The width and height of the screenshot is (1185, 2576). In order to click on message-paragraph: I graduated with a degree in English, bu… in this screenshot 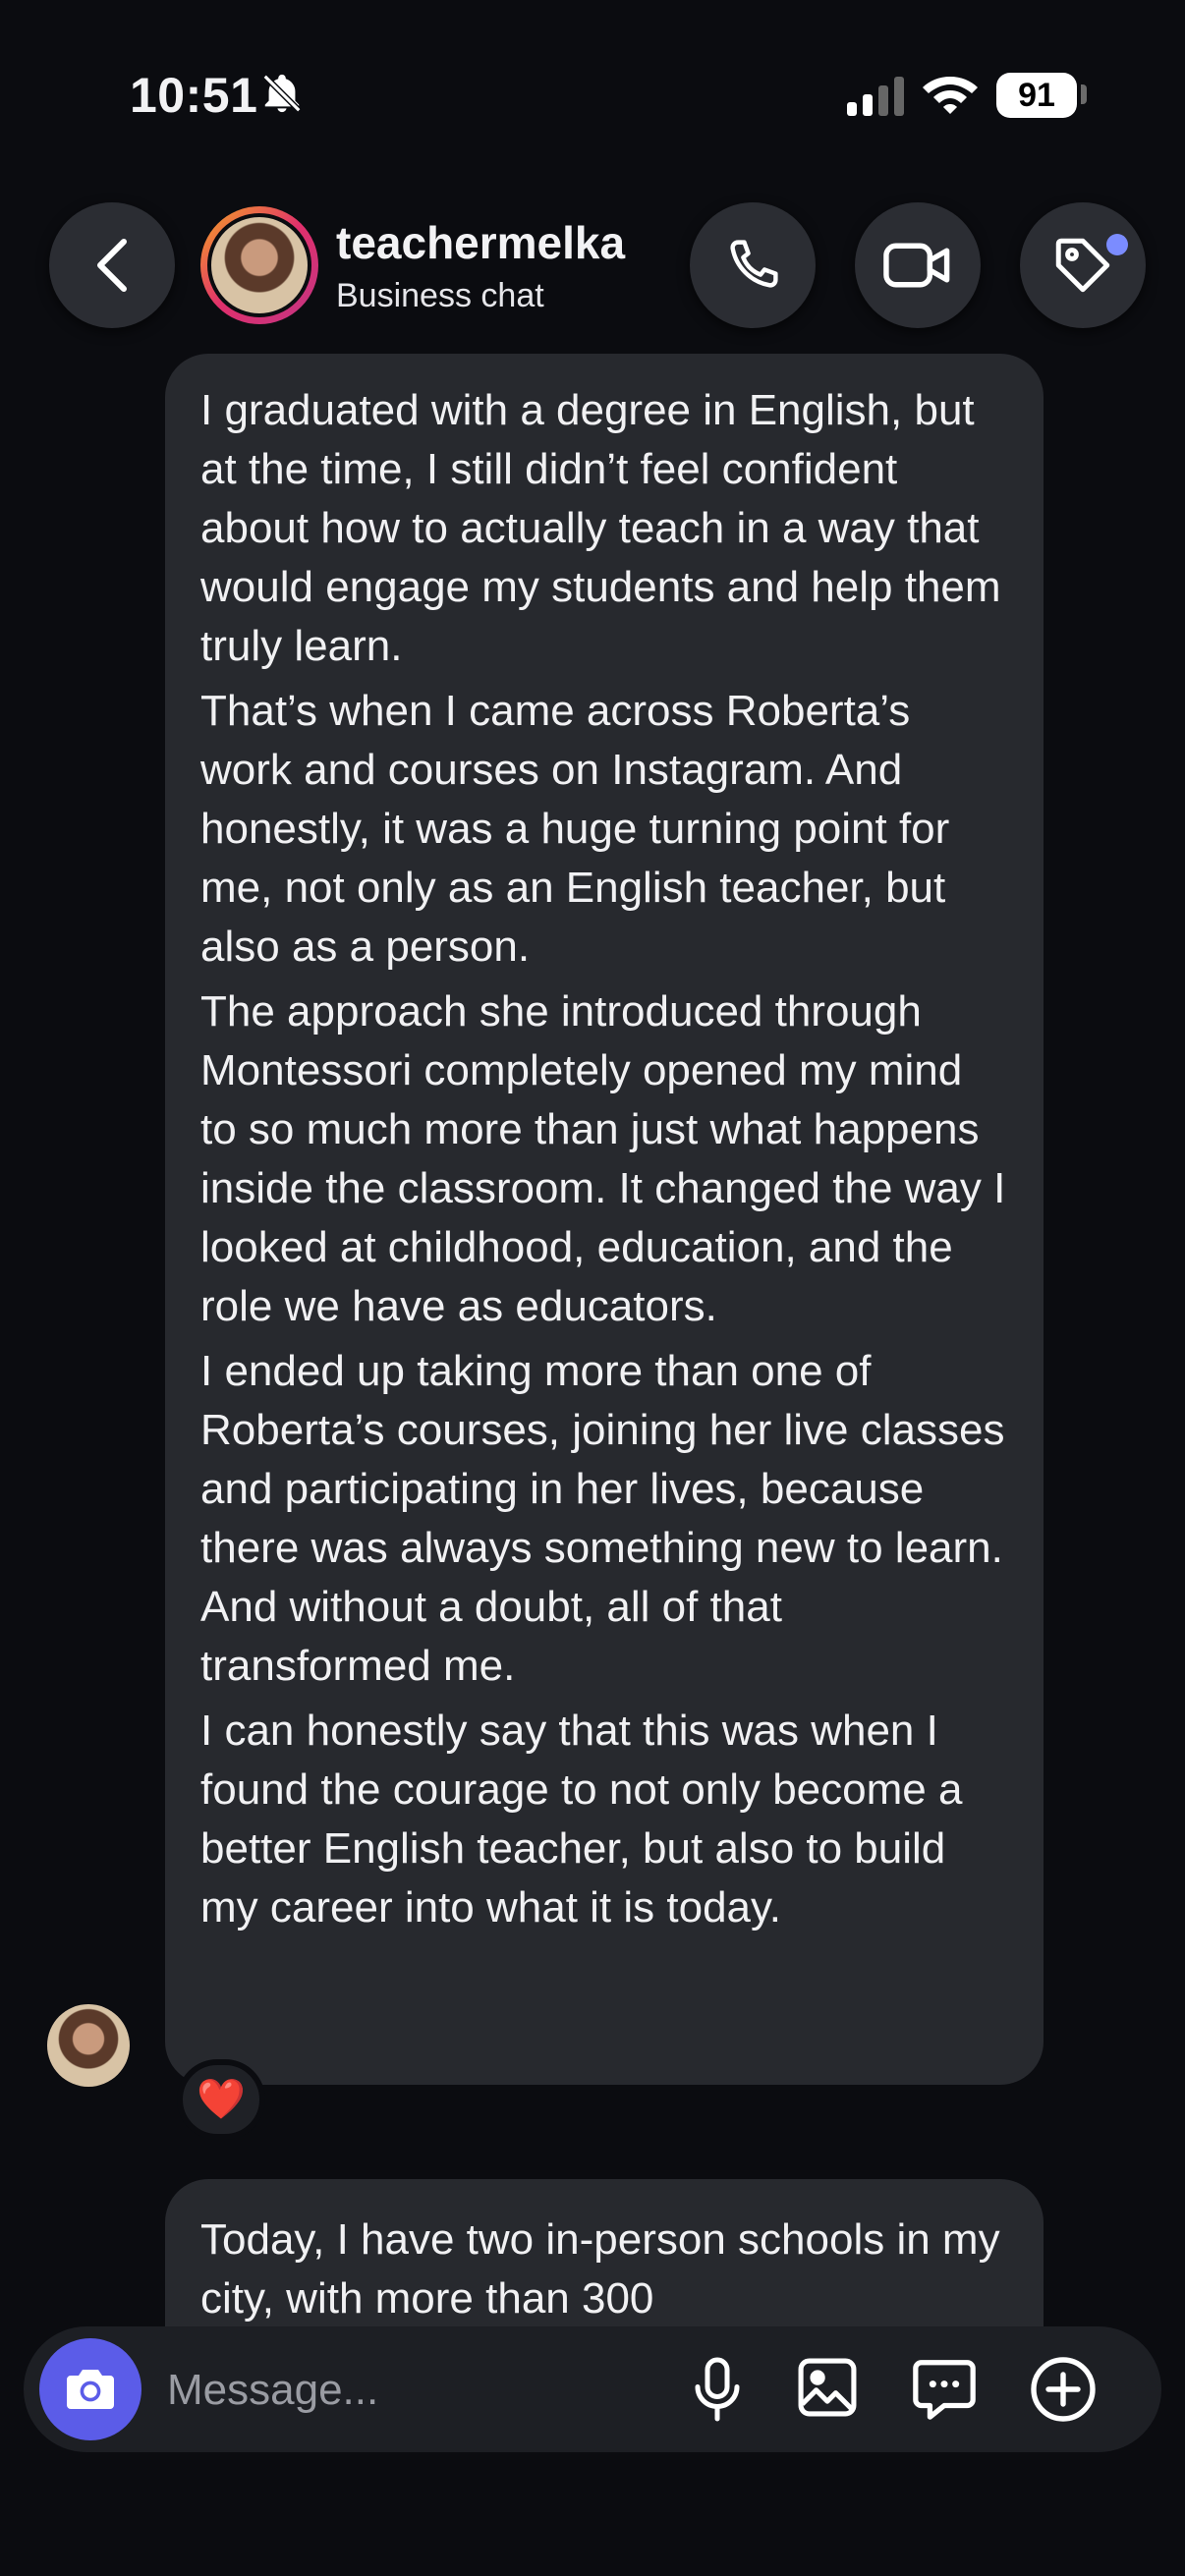, I will do `click(600, 528)`.